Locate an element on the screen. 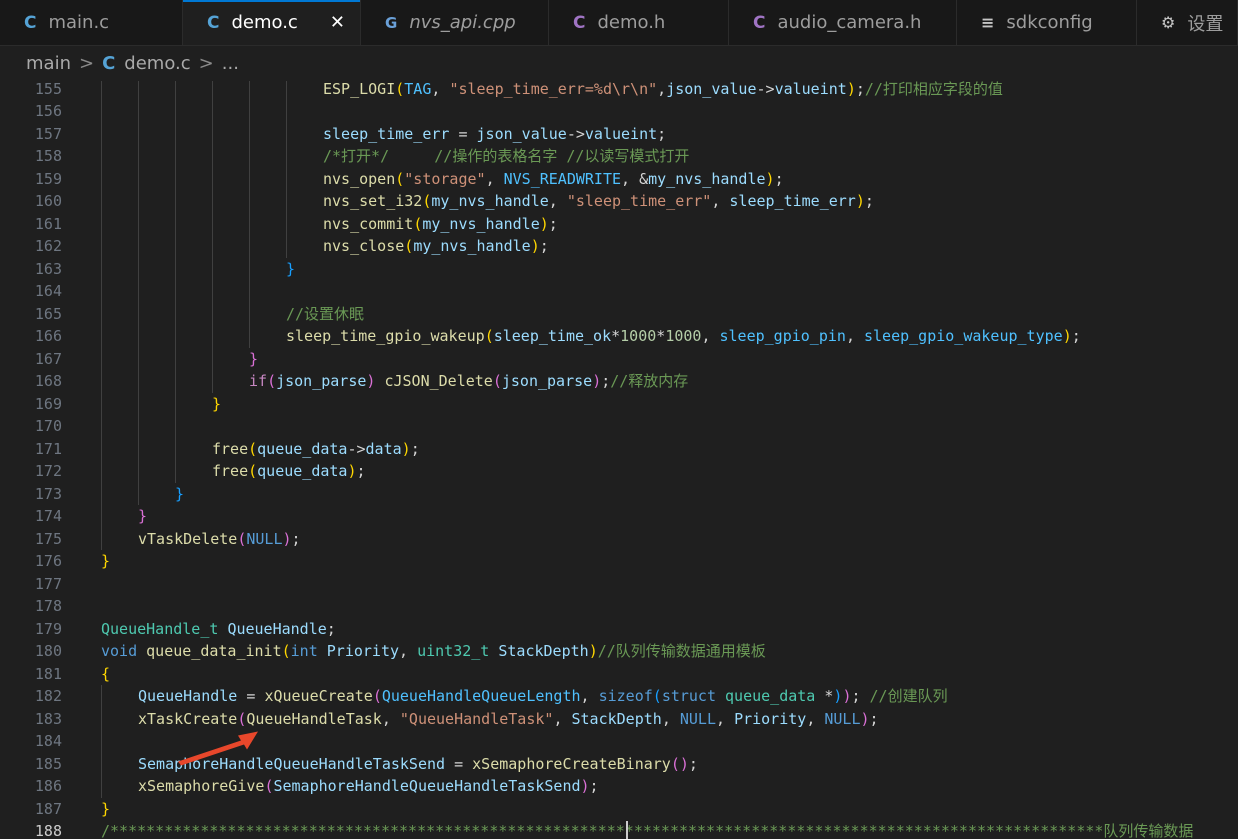  tab-label: 设置 is located at coordinates (1205, 24).